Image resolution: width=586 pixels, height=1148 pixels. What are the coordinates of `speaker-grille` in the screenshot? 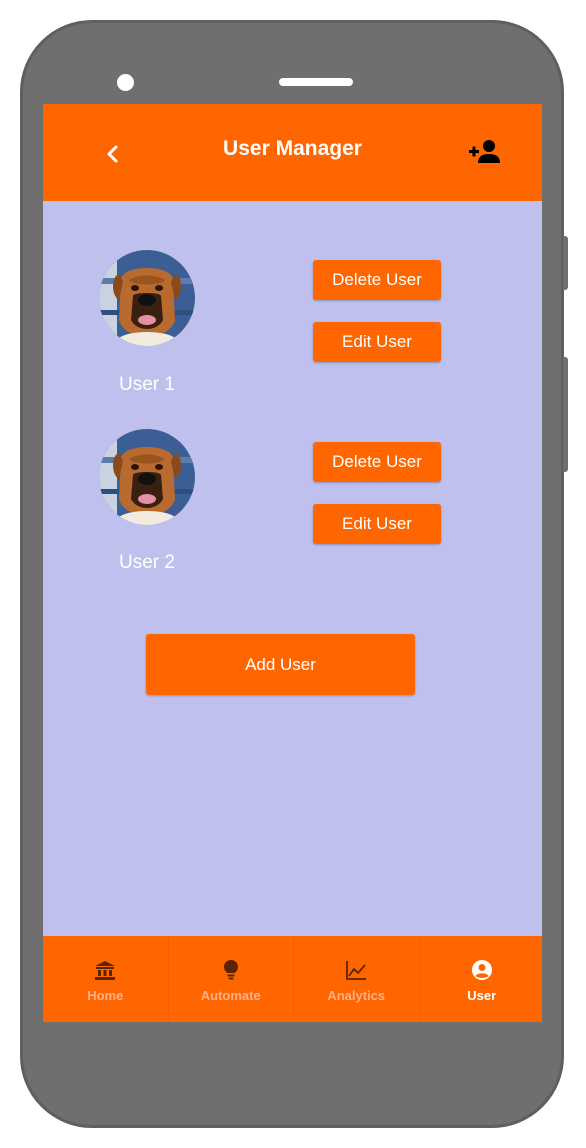 It's located at (316, 82).